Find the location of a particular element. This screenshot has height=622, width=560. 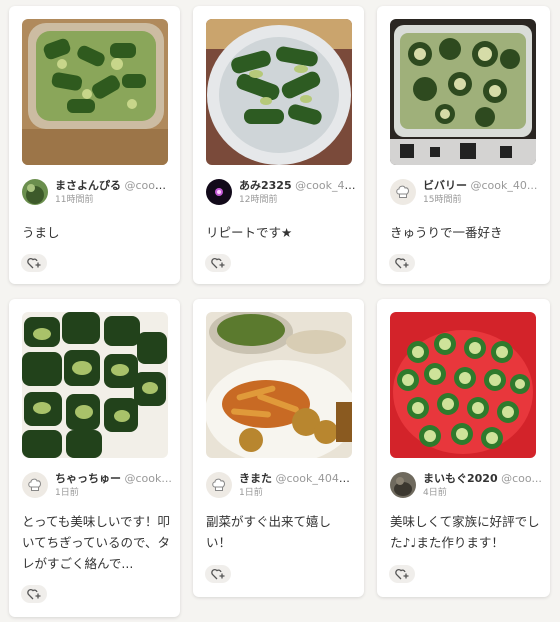

feedback-card: まさよんぴる @cook_... 11時間前 うまし is located at coordinates (94, 145).